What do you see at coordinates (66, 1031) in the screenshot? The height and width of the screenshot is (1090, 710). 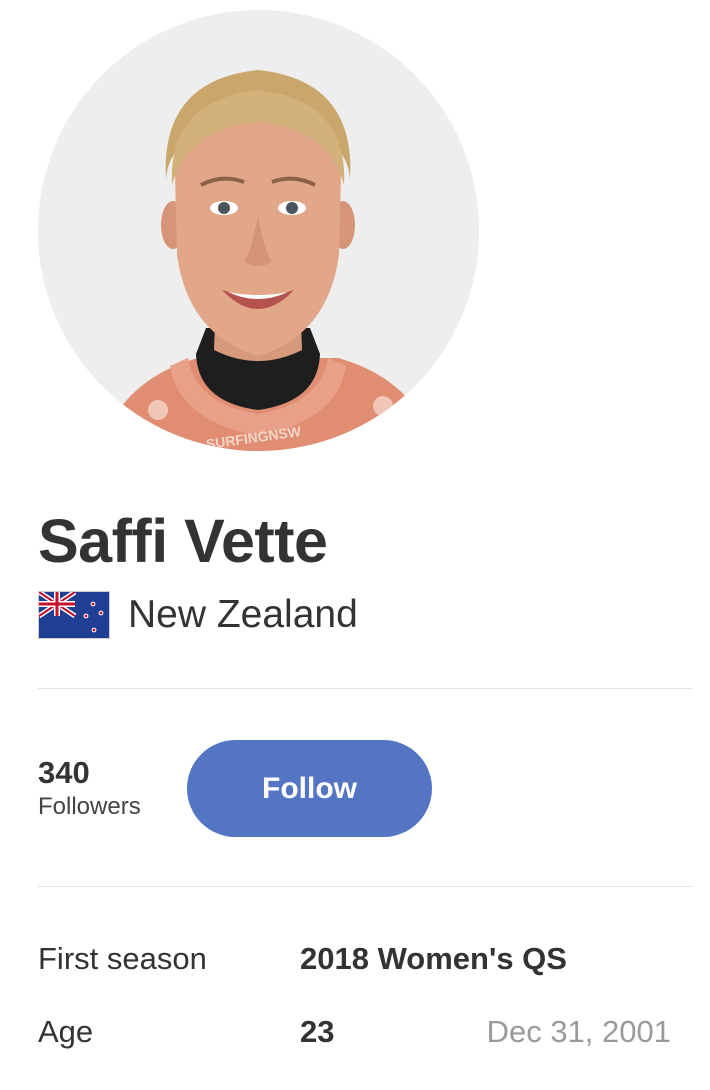 I see `age-label: Age` at bounding box center [66, 1031].